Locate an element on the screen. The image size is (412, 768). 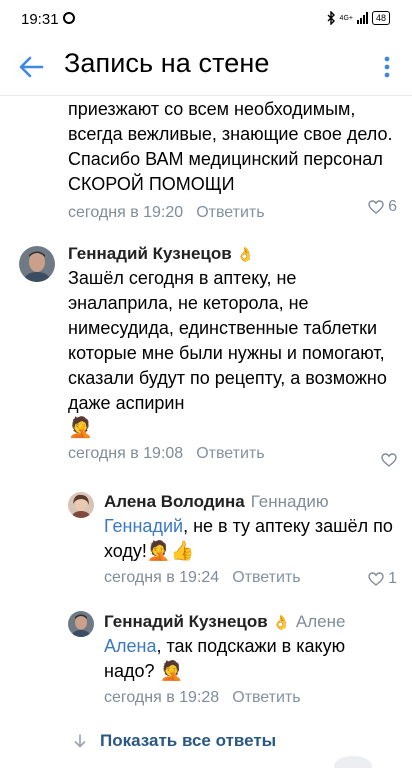
like-button: 6 is located at coordinates (382, 207).